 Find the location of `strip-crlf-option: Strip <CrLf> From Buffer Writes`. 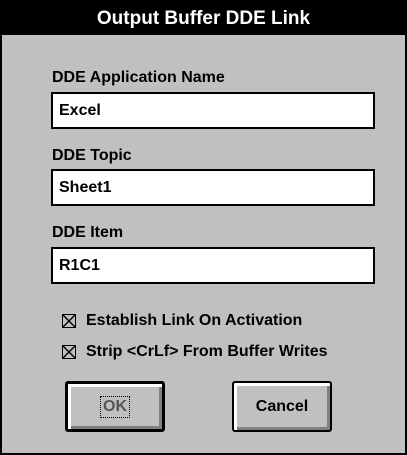

strip-crlf-option: Strip <CrLf> From Buffer Writes is located at coordinates (195, 352).